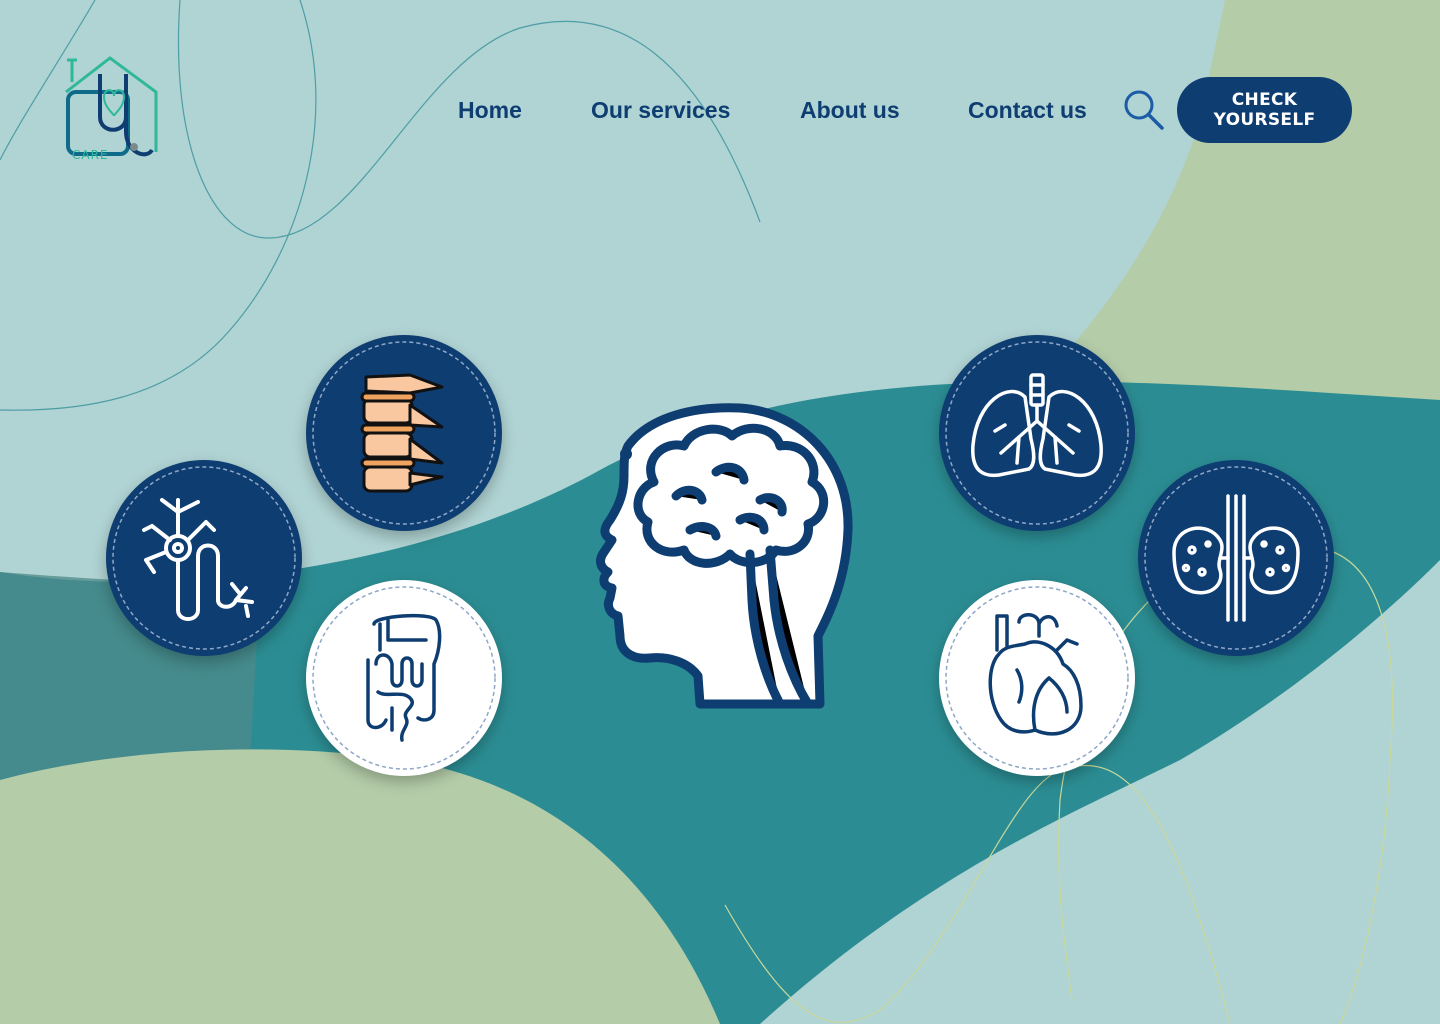 The height and width of the screenshot is (1024, 1440). Describe the element at coordinates (1264, 110) in the screenshot. I see `check-yourself-button: CHECK YOURSELF` at that location.